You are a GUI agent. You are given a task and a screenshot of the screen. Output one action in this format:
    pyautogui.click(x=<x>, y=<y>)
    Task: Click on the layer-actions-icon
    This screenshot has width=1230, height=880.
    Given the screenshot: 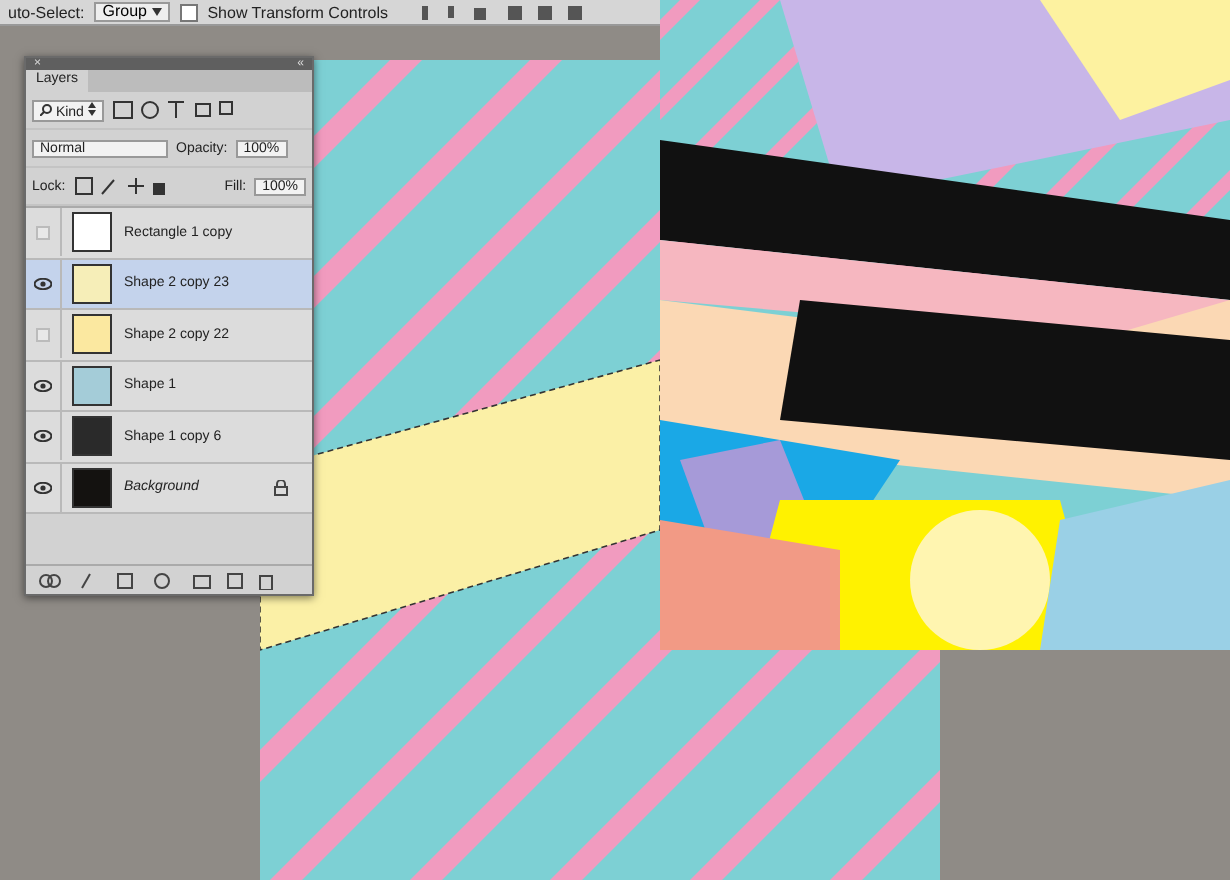 What is the action you would take?
    pyautogui.click(x=158, y=580)
    